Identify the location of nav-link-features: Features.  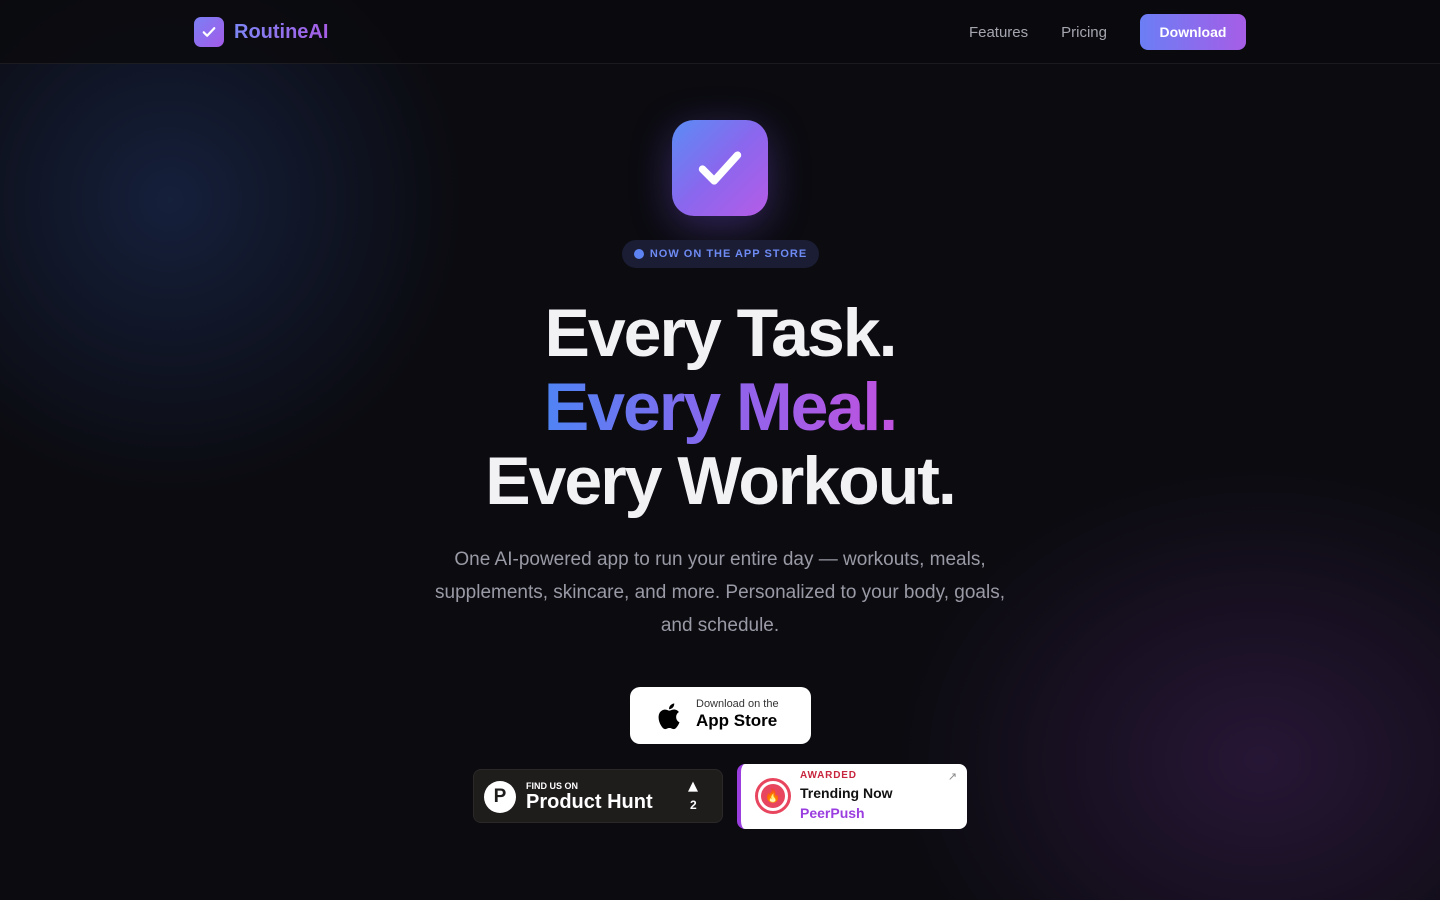
(998, 32).